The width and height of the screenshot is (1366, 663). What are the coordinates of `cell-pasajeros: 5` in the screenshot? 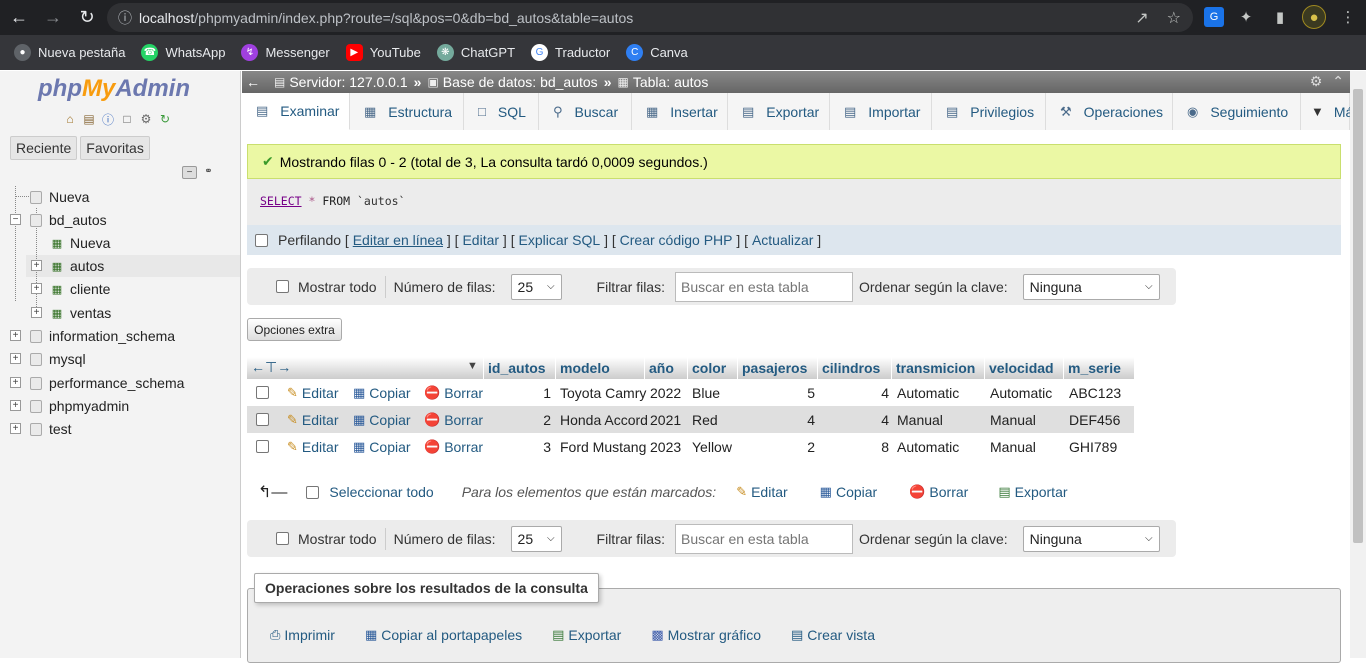 It's located at (778, 392).